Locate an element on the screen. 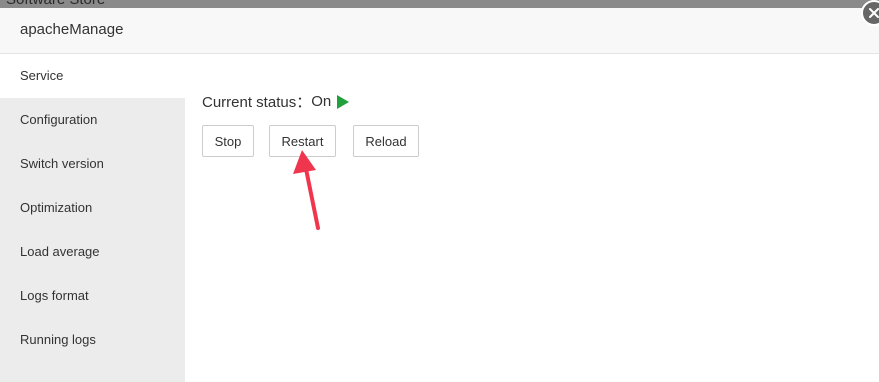 Image resolution: width=879 pixels, height=382 pixels. current-status: Current status：On is located at coordinates (276, 101).